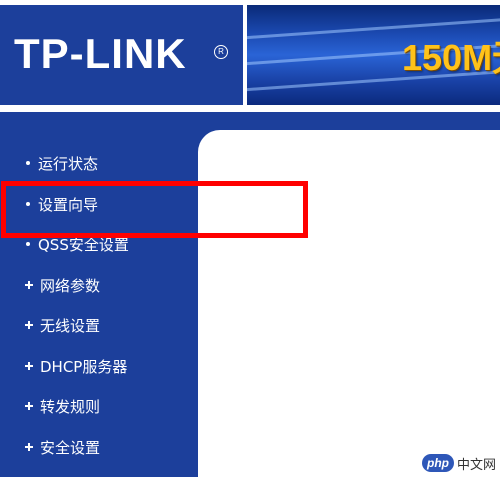 The height and width of the screenshot is (477, 500). Describe the element at coordinates (70, 406) in the screenshot. I see `sidebar-item-label: 转发规则` at that location.